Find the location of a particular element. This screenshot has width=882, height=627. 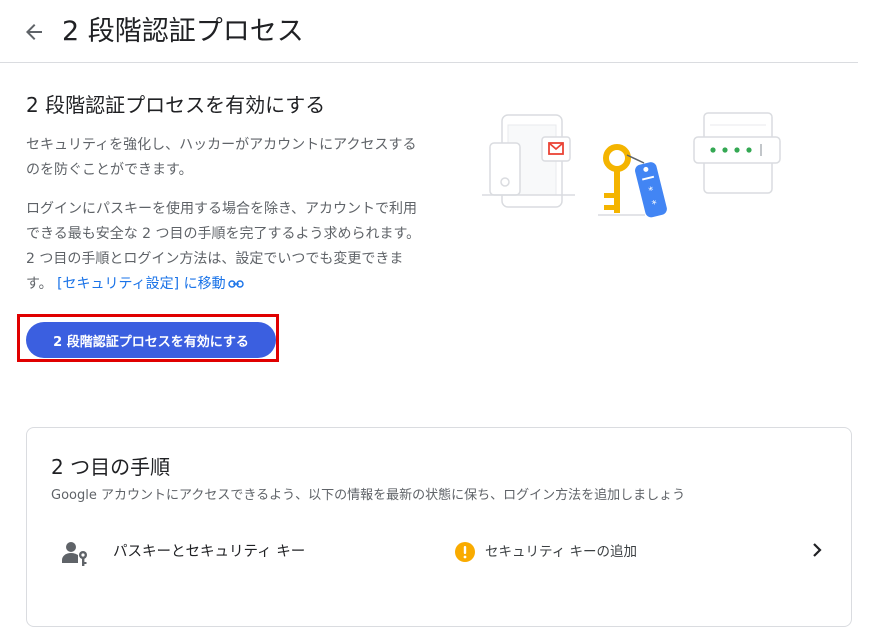

warning-icon is located at coordinates (465, 552).